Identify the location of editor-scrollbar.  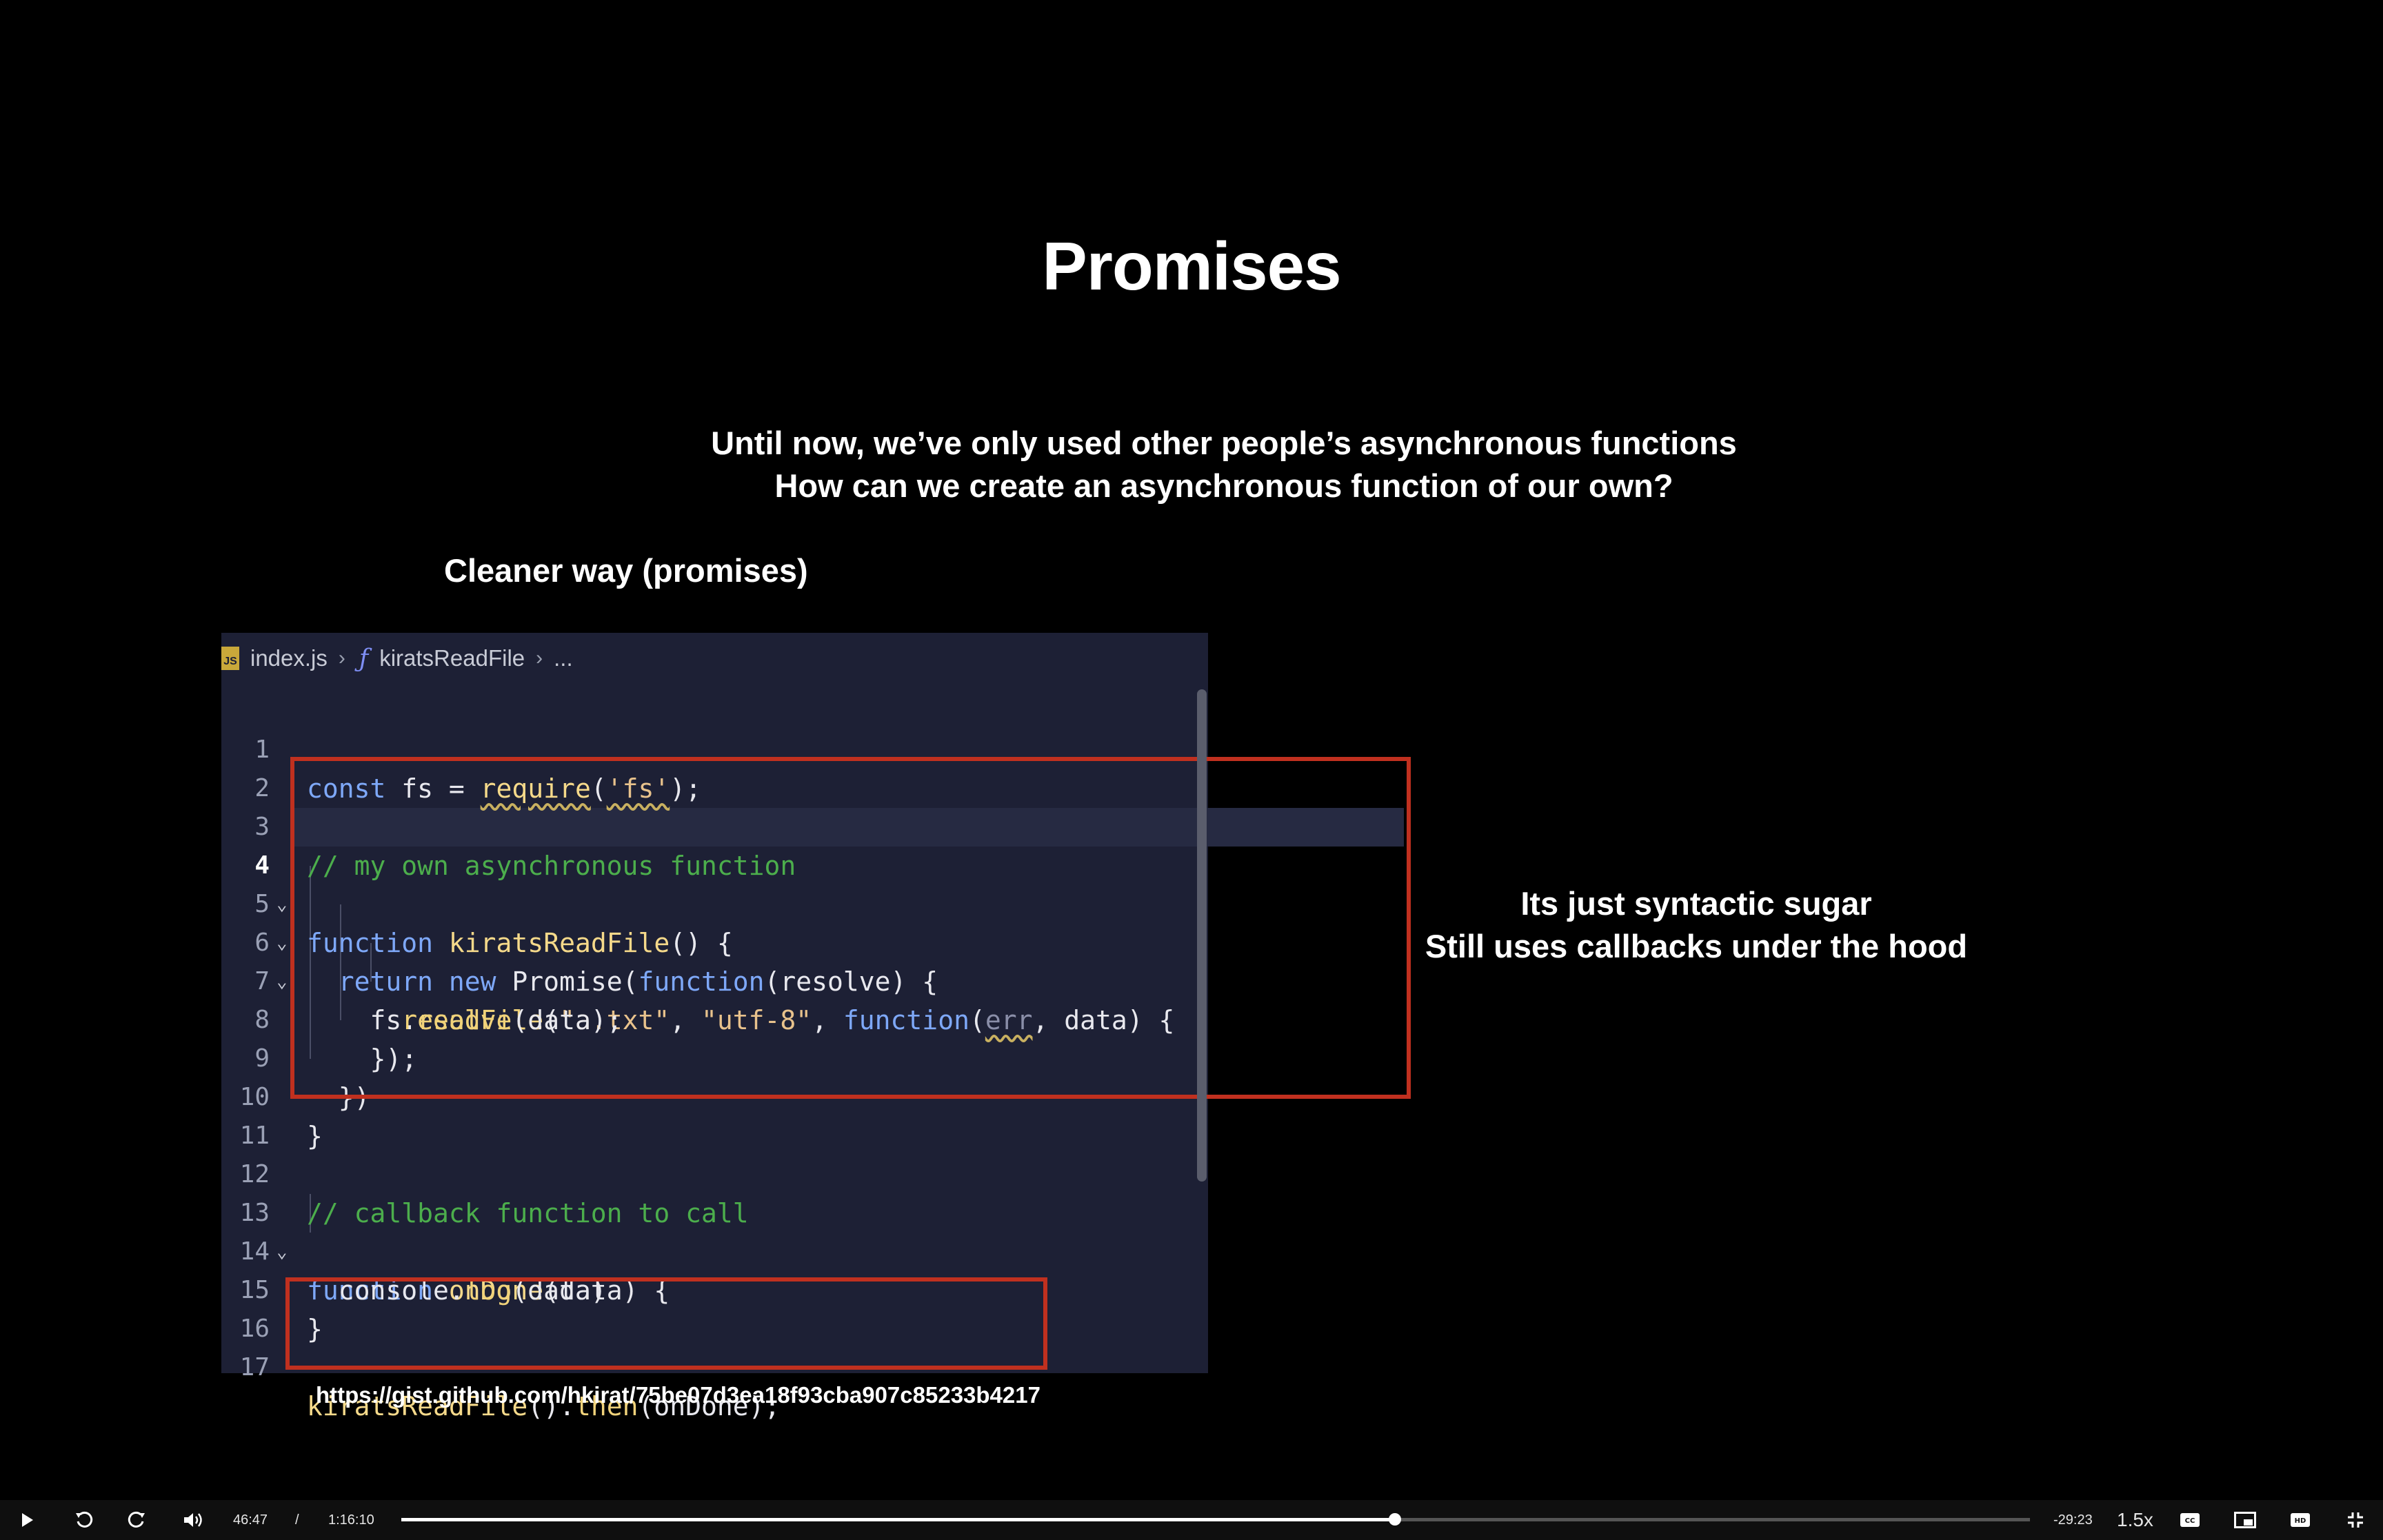
(1202, 936).